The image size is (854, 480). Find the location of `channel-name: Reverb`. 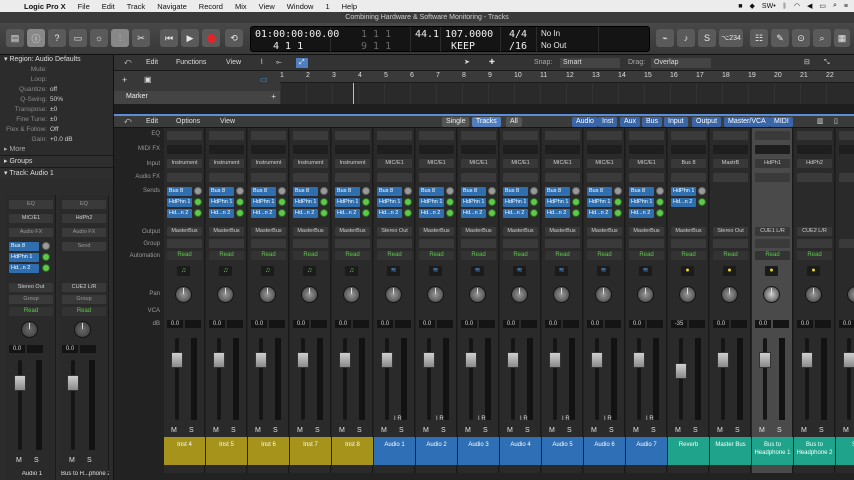

channel-name: Reverb is located at coordinates (688, 451).